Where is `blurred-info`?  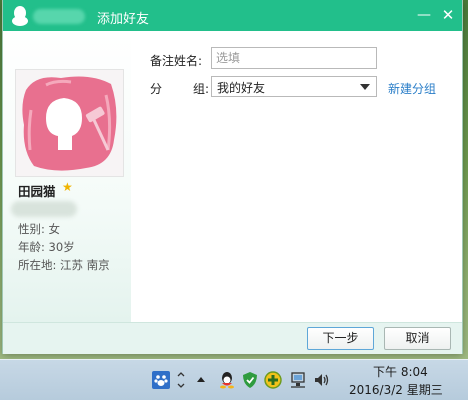 blurred-info is located at coordinates (44, 209).